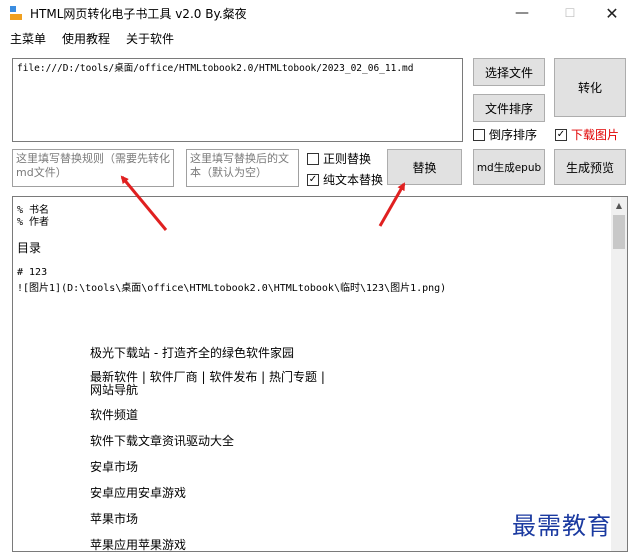  What do you see at coordinates (313, 179) in the screenshot?
I see `plain-text-replace-box: ✓` at bounding box center [313, 179].